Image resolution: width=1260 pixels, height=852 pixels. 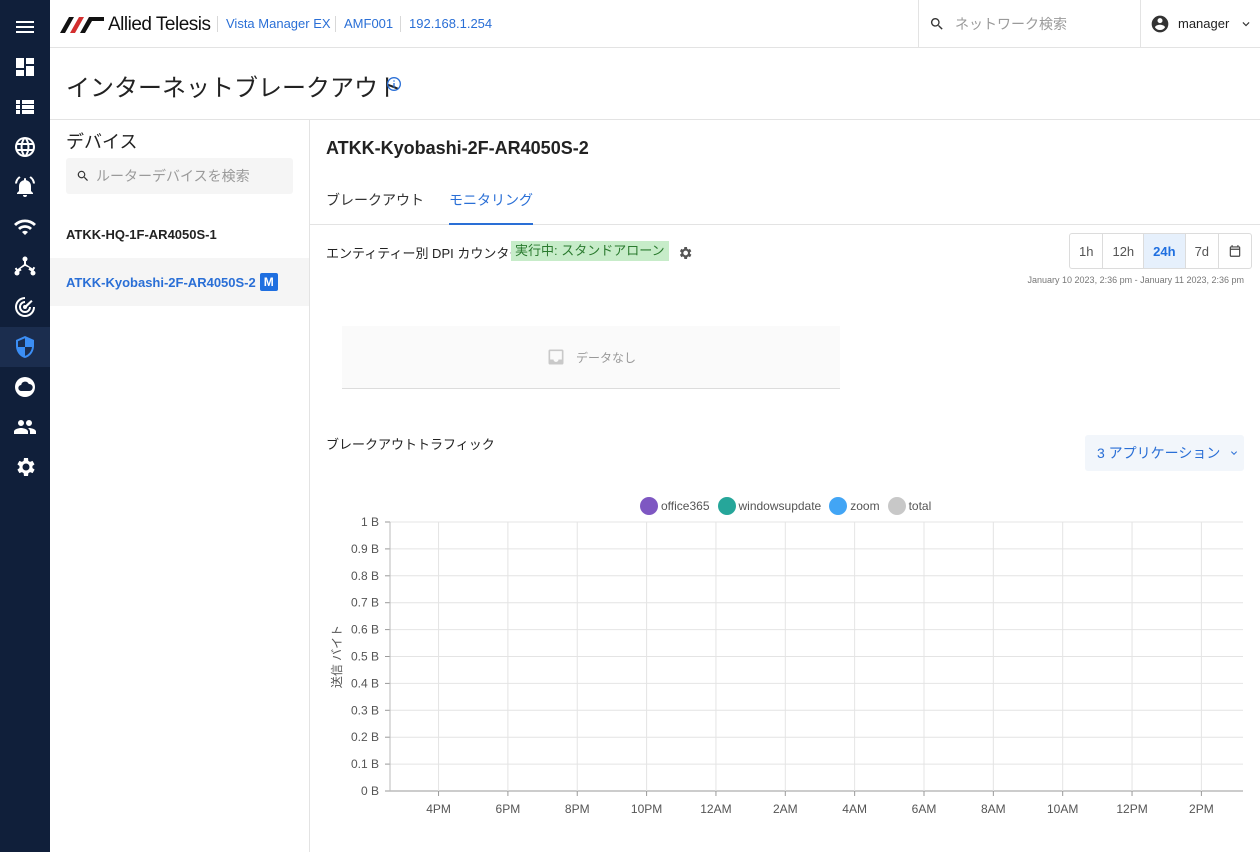 What do you see at coordinates (25, 67) in the screenshot?
I see `dashboard-icon` at bounding box center [25, 67].